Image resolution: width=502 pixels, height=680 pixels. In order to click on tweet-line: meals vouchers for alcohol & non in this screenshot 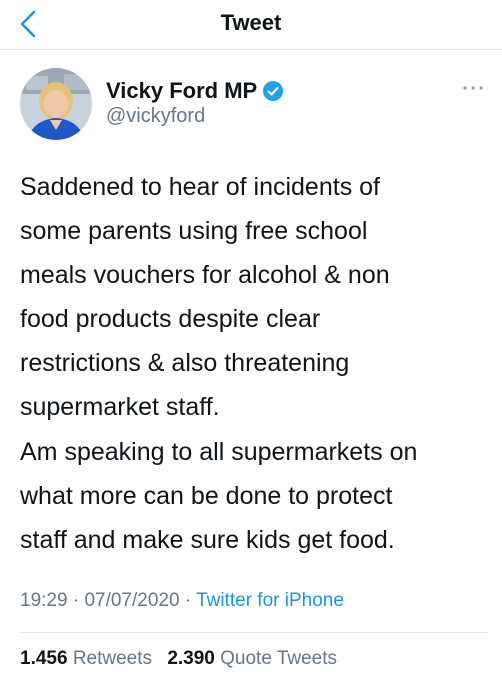, I will do `click(205, 275)`.